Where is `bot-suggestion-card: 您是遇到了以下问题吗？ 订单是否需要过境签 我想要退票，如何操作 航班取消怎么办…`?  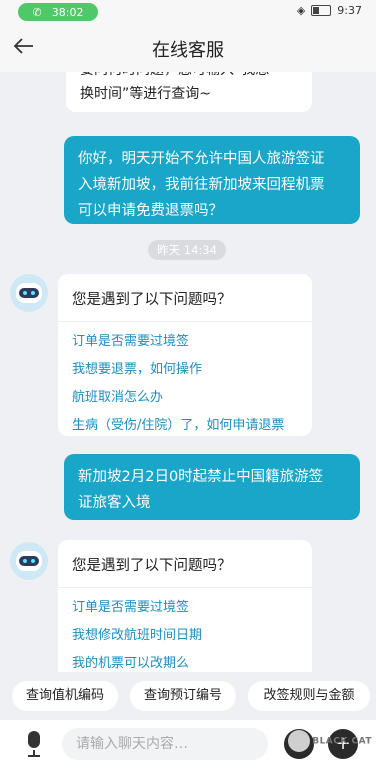 bot-suggestion-card: 您是遇到了以下问题吗？ 订单是否需要过境签 我想要退票，如何操作 航班取消怎么办… is located at coordinates (185, 355).